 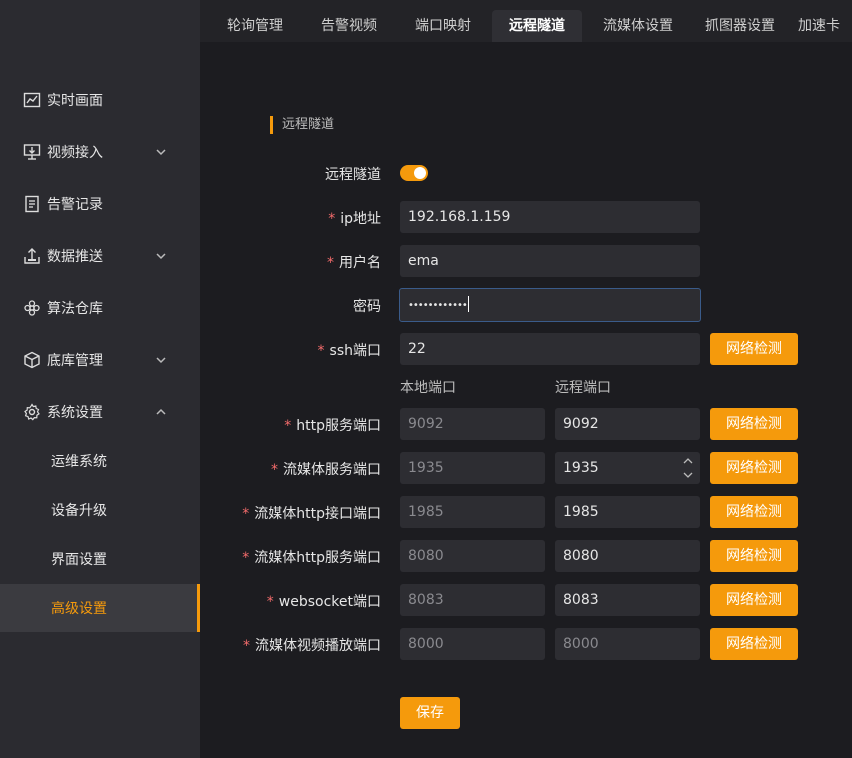 What do you see at coordinates (312, 645) in the screenshot?
I see `stream-video-play-port-label: * 流媒体视频播放端口` at bounding box center [312, 645].